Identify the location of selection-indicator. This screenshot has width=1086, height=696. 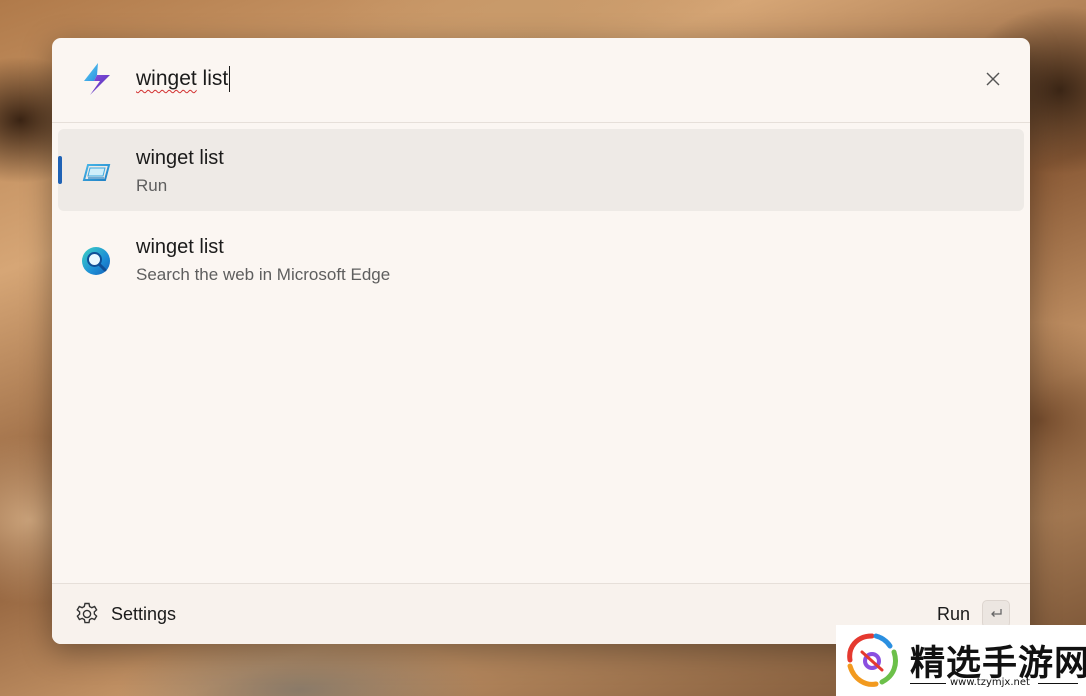
(60, 170).